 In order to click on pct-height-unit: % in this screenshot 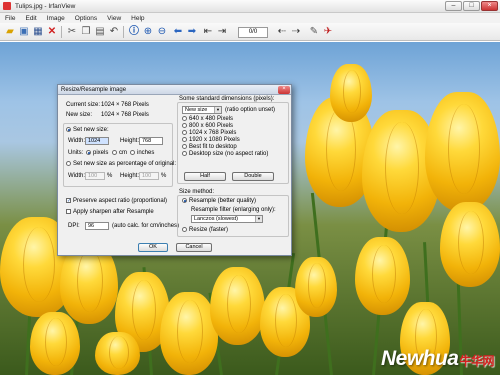, I will do `click(164, 176)`.